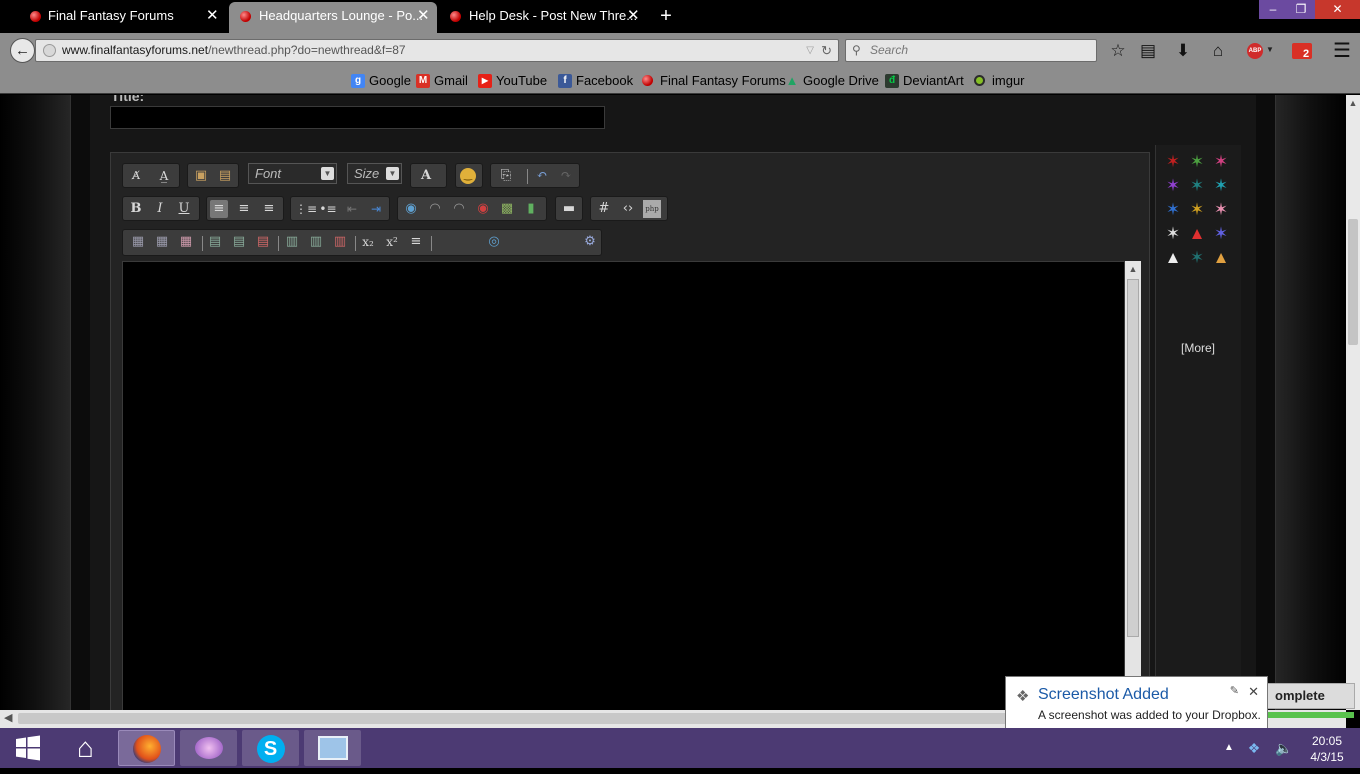 Image resolution: width=1360 pixels, height=774 pixels. I want to click on bookmark-google: g Google, so click(381, 81).